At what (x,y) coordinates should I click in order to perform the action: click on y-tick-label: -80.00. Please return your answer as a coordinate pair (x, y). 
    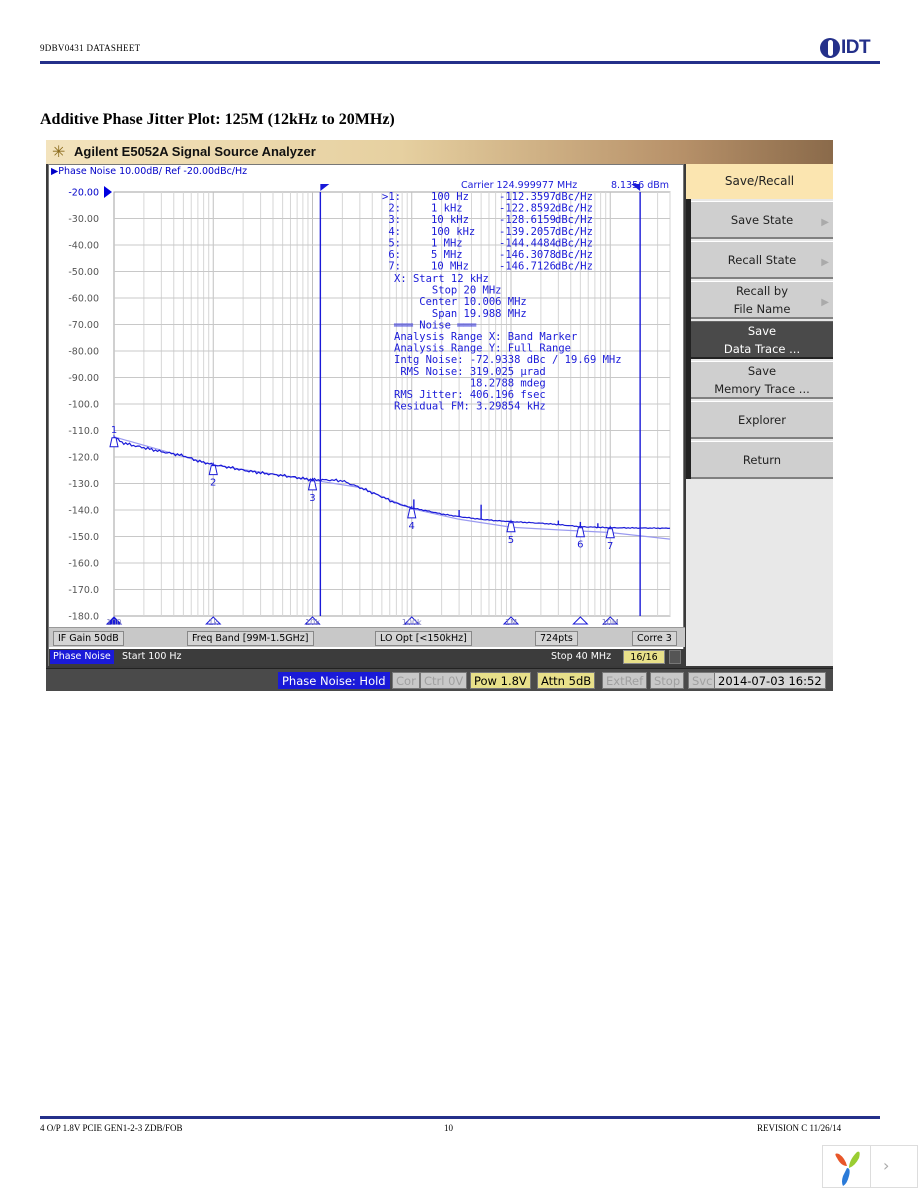
    Looking at the image, I should click on (83, 352).